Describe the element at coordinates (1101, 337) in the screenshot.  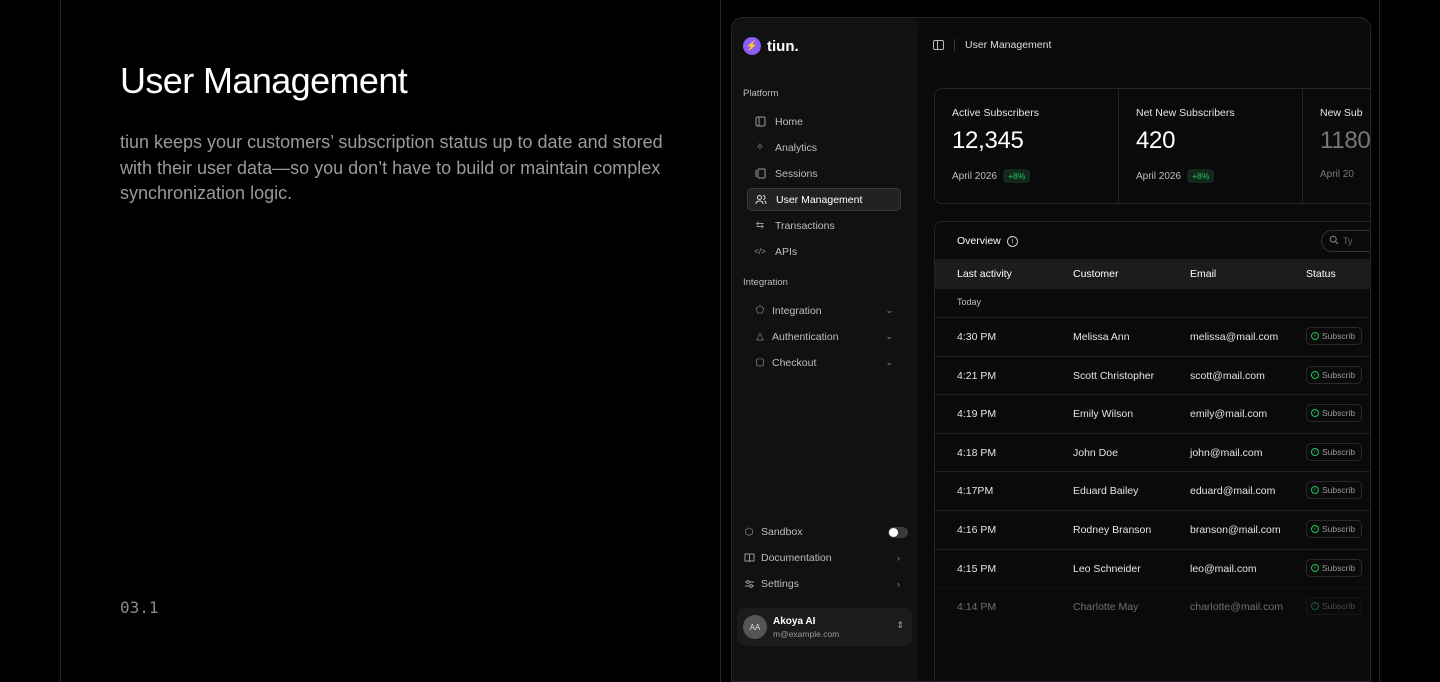
I see `cell-customer: Melissa Ann` at that location.